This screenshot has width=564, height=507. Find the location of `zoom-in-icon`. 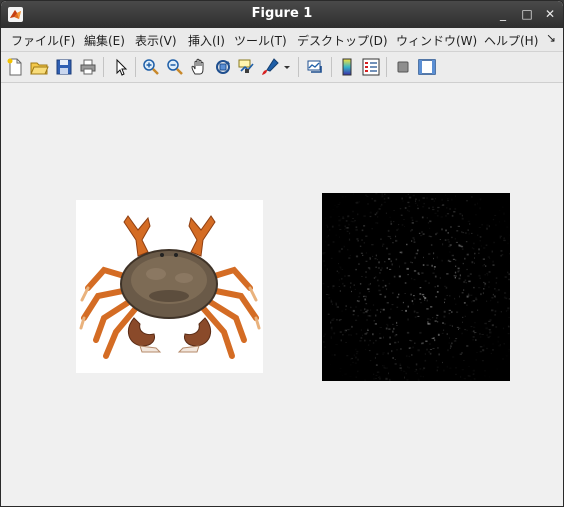

zoom-in-icon is located at coordinates (151, 67).